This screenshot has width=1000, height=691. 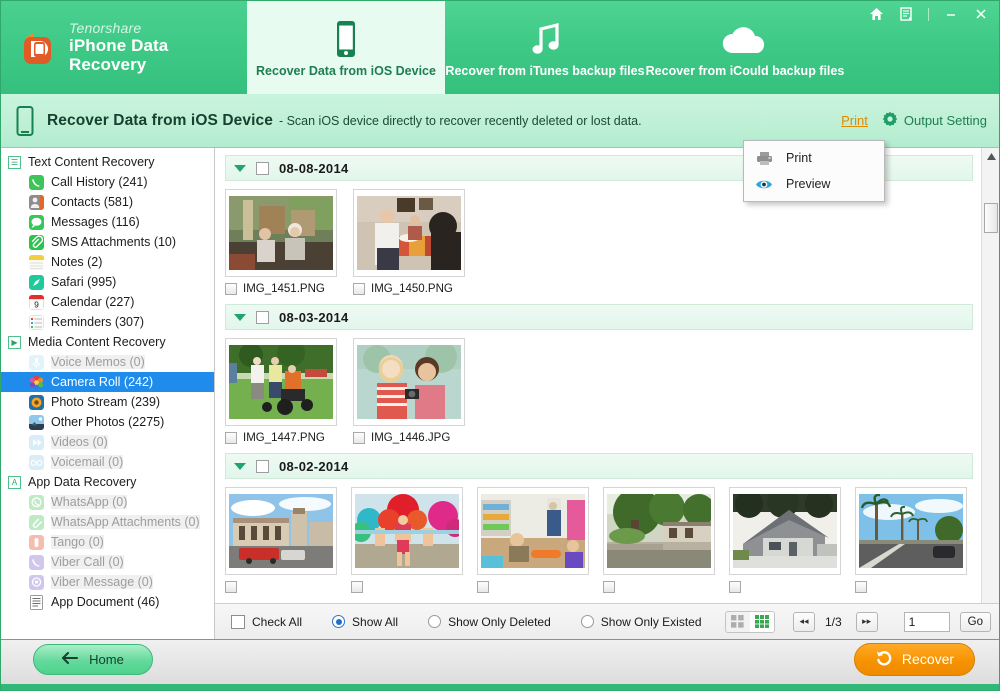 I want to click on first-page-button: ◂◂, so click(x=803, y=621).